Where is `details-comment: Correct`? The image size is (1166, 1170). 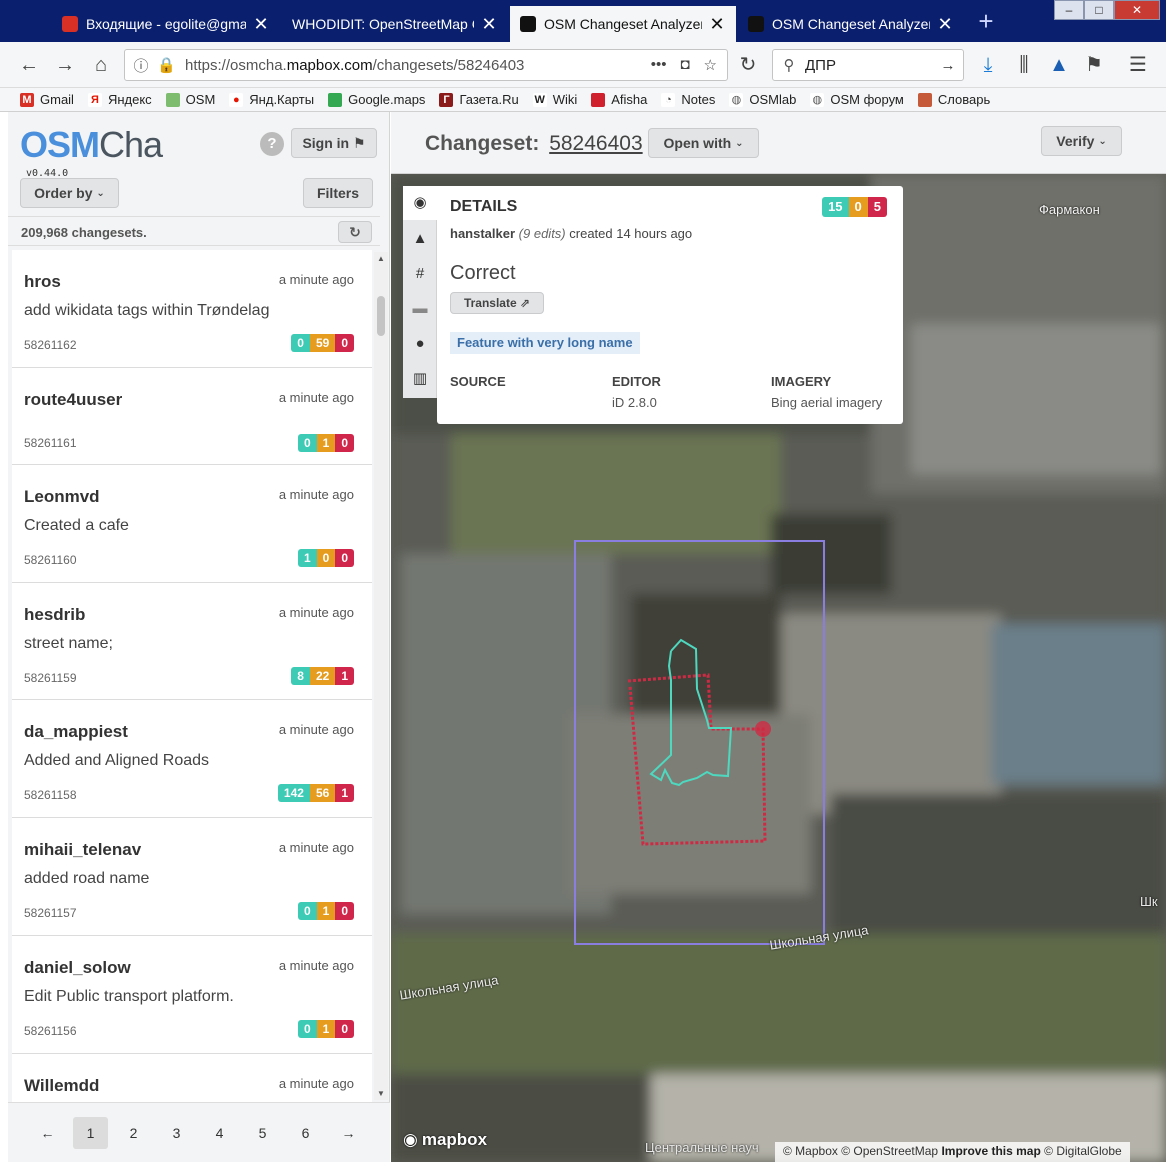 details-comment: Correct is located at coordinates (483, 273).